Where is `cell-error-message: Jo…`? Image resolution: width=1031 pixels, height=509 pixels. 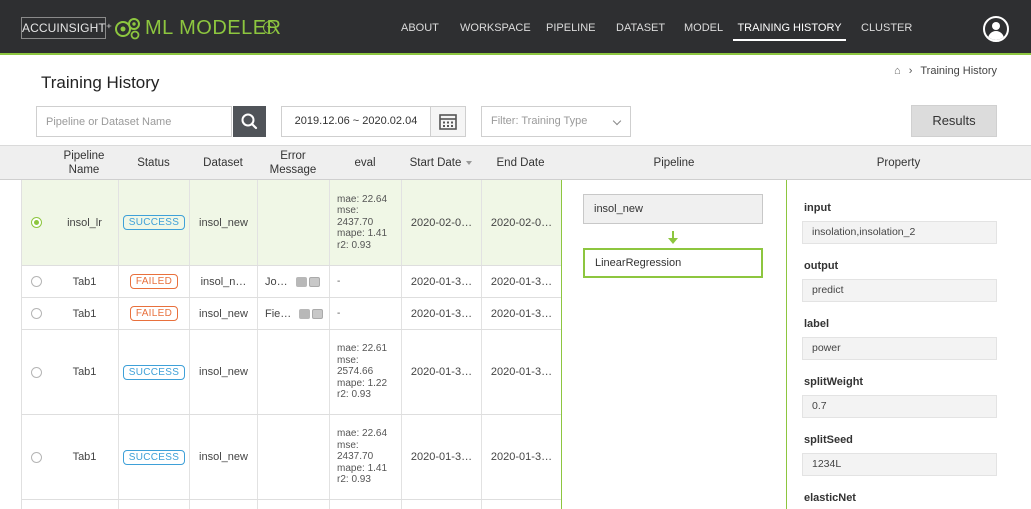
cell-error-message: Jo… is located at coordinates (294, 281).